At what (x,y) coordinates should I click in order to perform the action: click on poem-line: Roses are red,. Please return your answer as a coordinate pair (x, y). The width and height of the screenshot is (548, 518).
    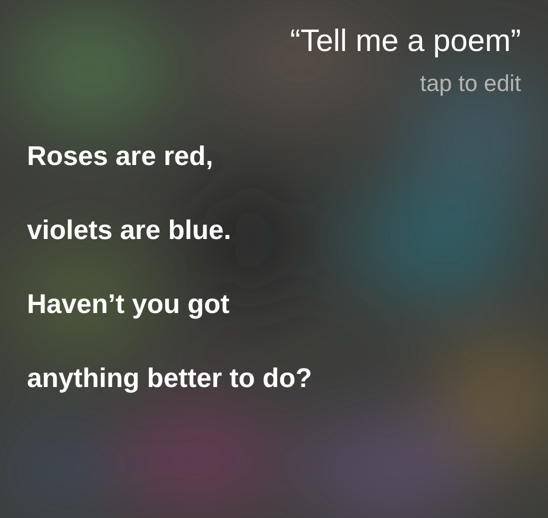
    Looking at the image, I should click on (120, 156).